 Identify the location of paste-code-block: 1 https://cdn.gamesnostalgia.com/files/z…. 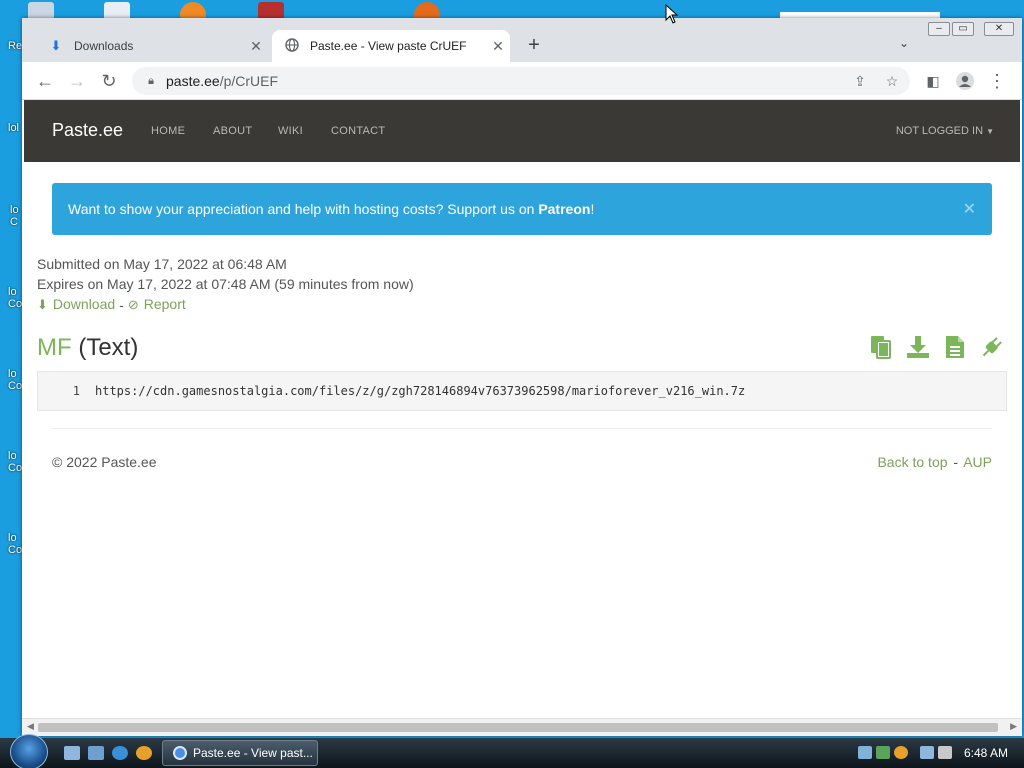
(522, 391).